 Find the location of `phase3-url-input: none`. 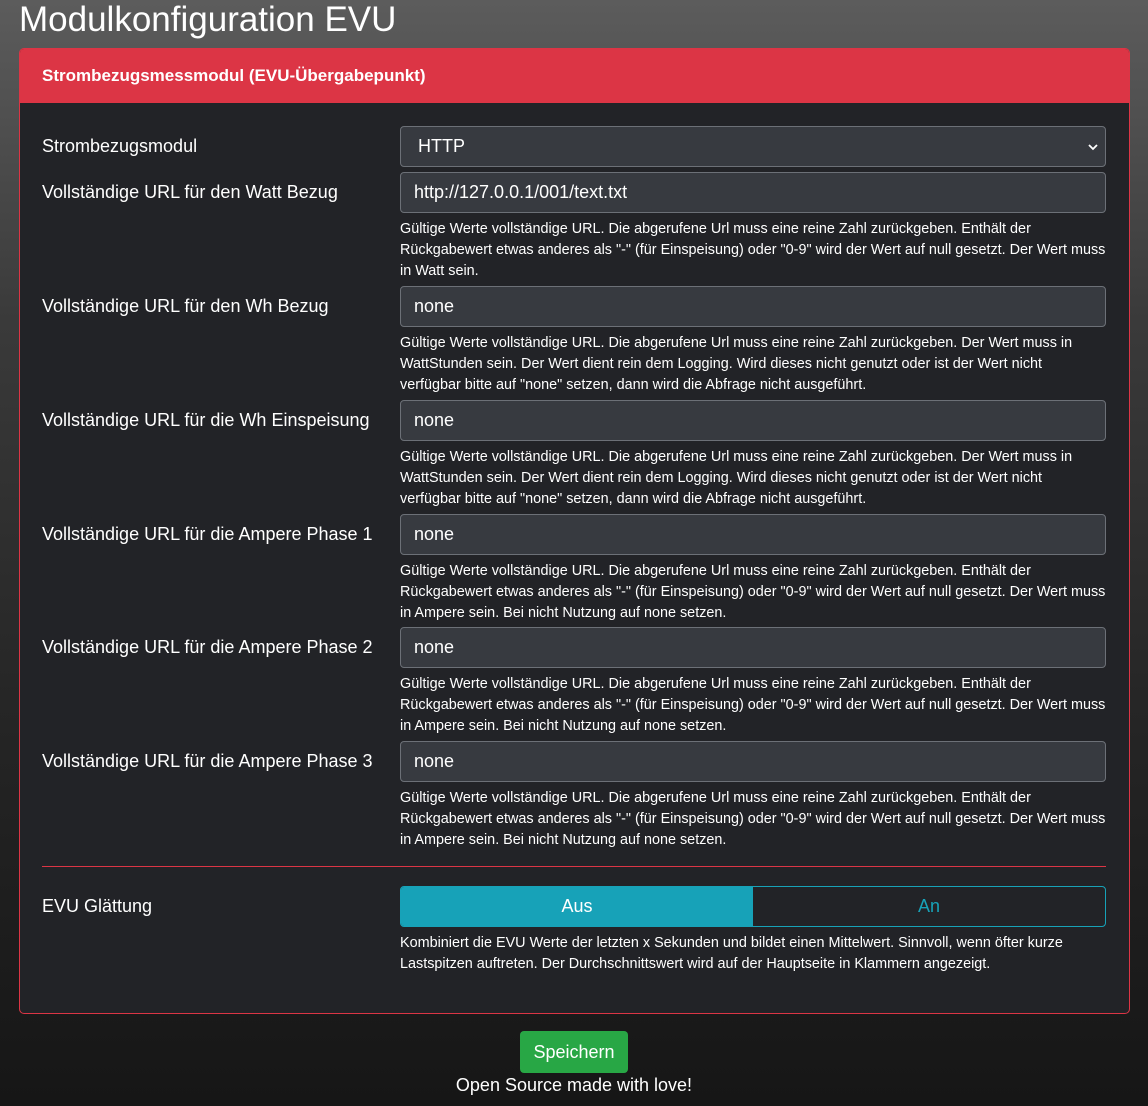

phase3-url-input: none is located at coordinates (753, 761).